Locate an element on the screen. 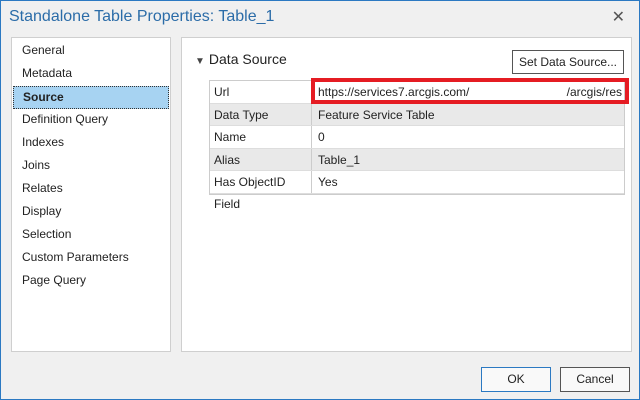 The image size is (640, 400). row-key: Name is located at coordinates (261, 137).